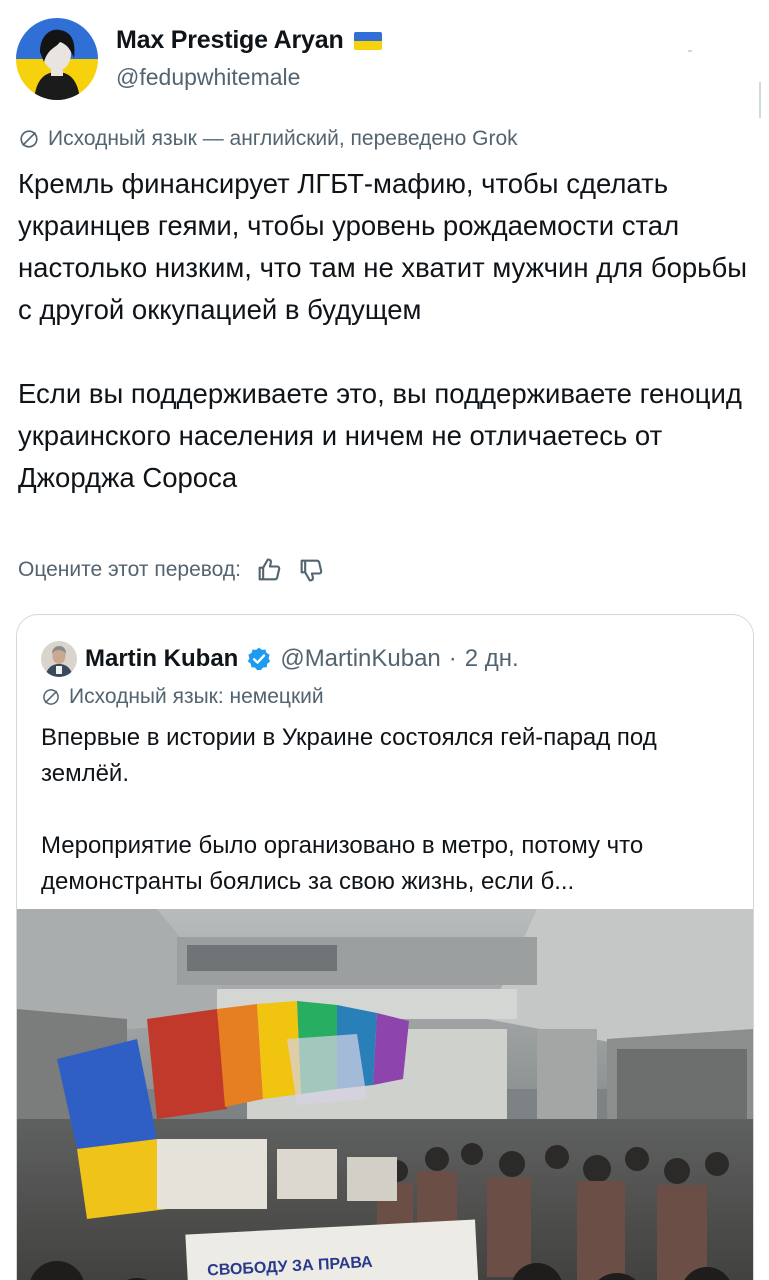 The image size is (769, 1280). Describe the element at coordinates (129, 569) in the screenshot. I see `rate-translation-label: Оцените этот перевод:` at that location.